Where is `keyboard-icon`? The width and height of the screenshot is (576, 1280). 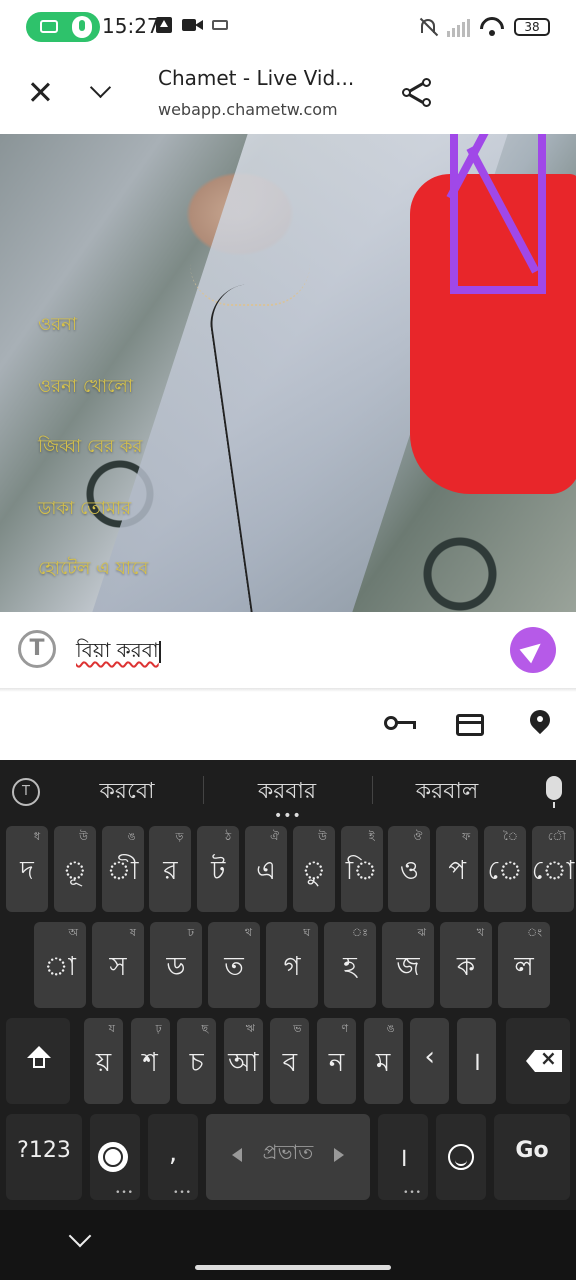
keyboard-icon is located at coordinates (220, 25).